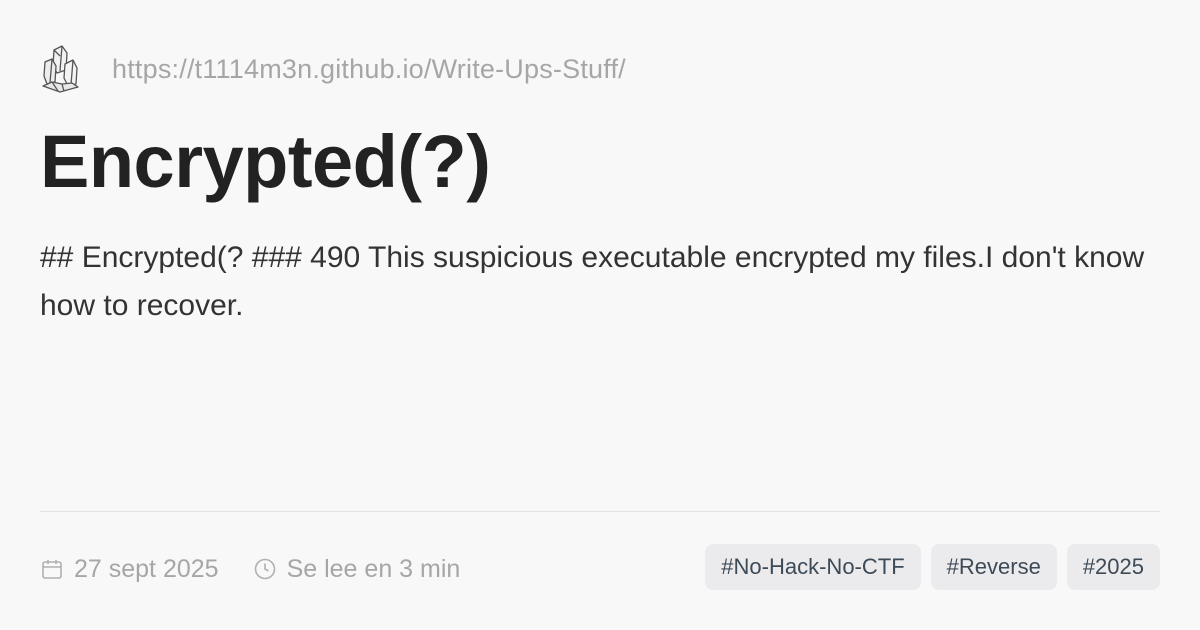 The image size is (1200, 630). I want to click on calendar-icon, so click(52, 569).